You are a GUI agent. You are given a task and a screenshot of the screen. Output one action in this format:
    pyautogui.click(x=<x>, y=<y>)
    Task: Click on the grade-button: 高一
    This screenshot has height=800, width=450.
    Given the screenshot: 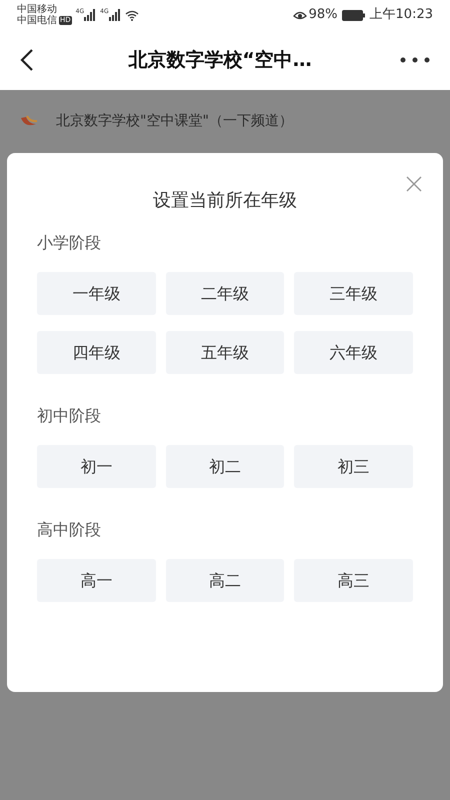 What is the action you would take?
    pyautogui.click(x=96, y=580)
    